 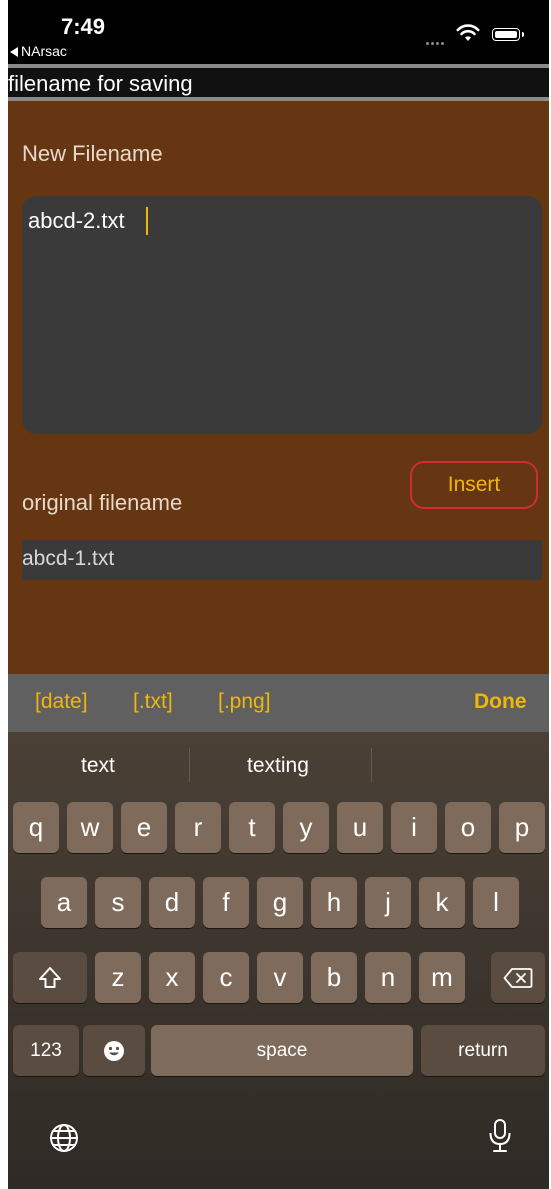 I want to click on header-bar: filename for saving, so click(x=278, y=82).